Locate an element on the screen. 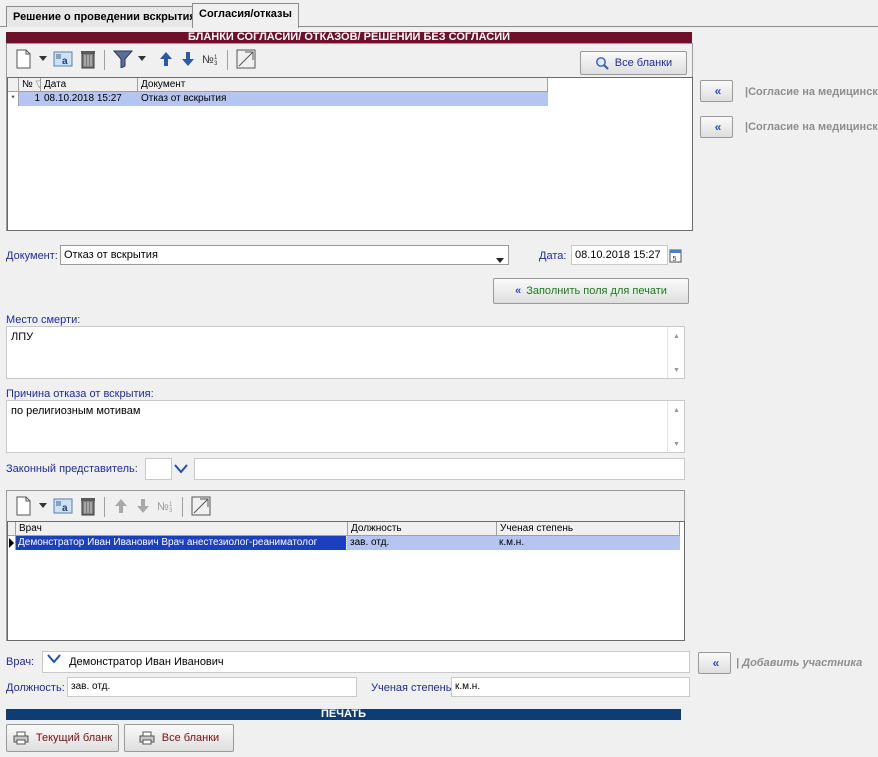 The width and height of the screenshot is (878, 757). document-select: Отказ от вскрытия is located at coordinates (284, 255).